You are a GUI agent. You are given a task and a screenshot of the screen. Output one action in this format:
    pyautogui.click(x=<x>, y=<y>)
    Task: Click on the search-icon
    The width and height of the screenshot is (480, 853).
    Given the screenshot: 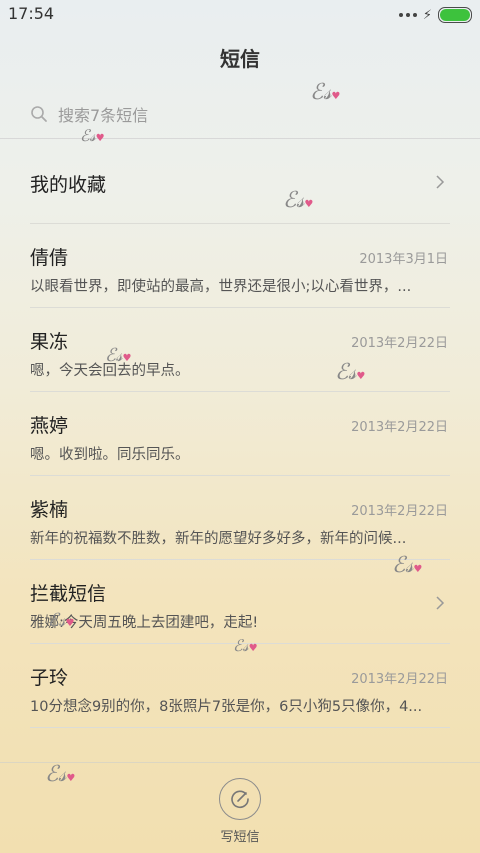 What is the action you would take?
    pyautogui.click(x=39, y=114)
    